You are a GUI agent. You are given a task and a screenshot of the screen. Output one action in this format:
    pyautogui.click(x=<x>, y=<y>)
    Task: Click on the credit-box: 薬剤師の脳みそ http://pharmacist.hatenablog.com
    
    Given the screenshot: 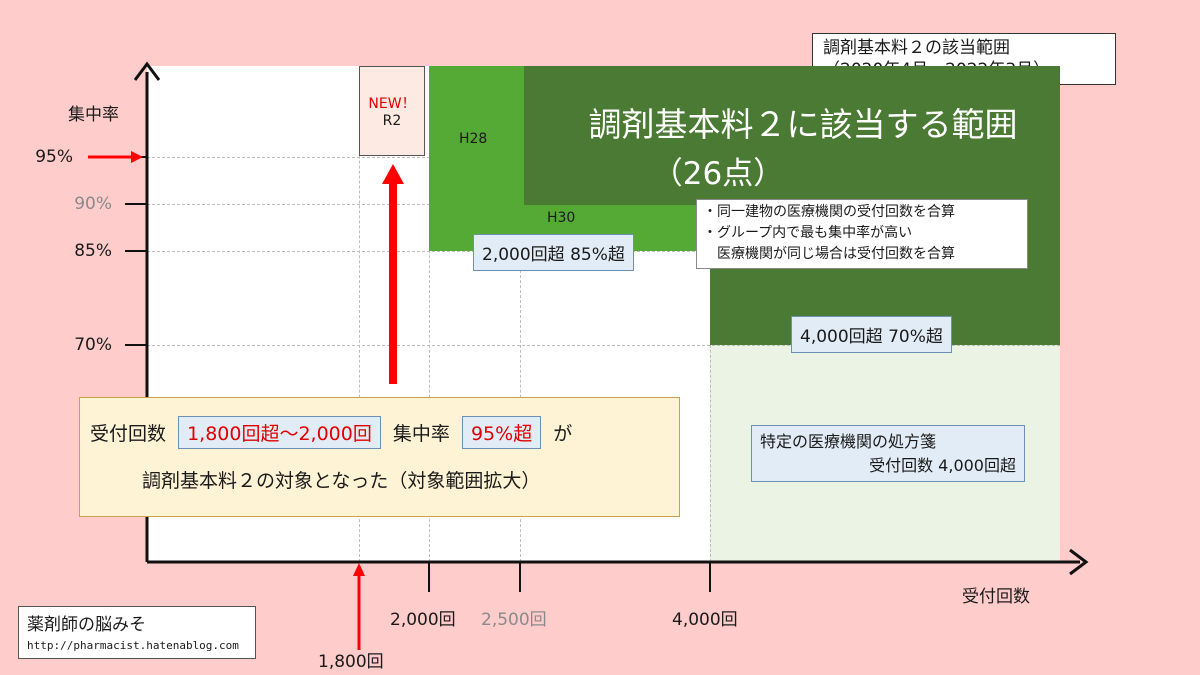 What is the action you would take?
    pyautogui.click(x=137, y=632)
    